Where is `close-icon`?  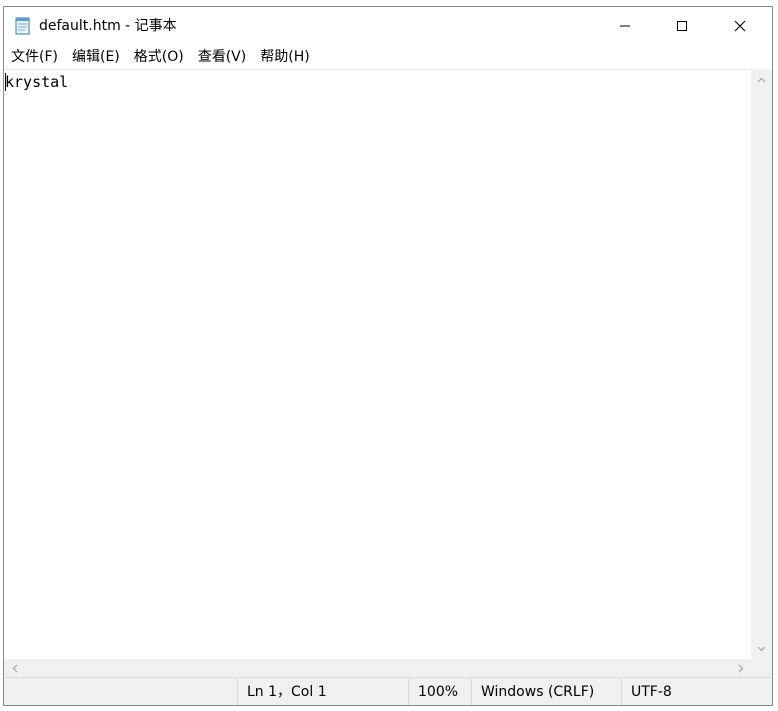 close-icon is located at coordinates (740, 26).